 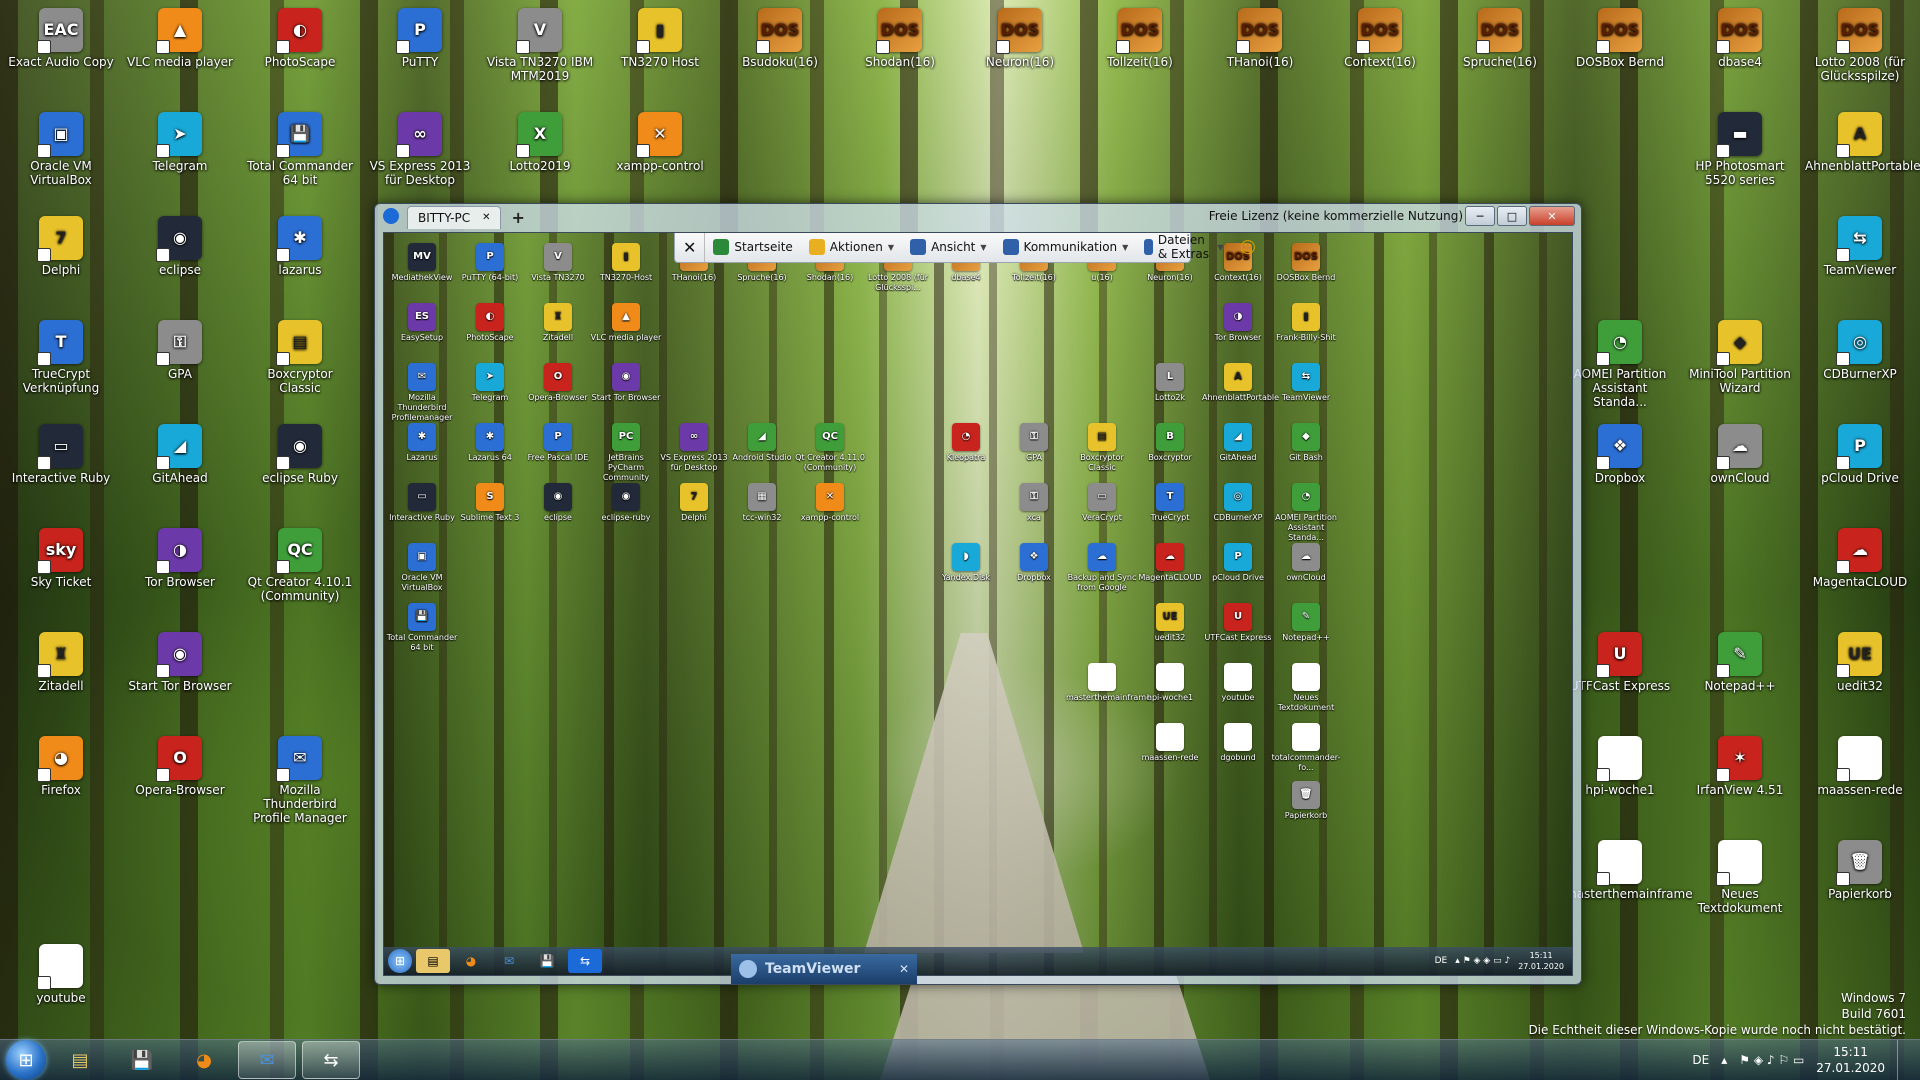 What do you see at coordinates (1248, 247) in the screenshot?
I see `feedback-smiley-button: ☺` at bounding box center [1248, 247].